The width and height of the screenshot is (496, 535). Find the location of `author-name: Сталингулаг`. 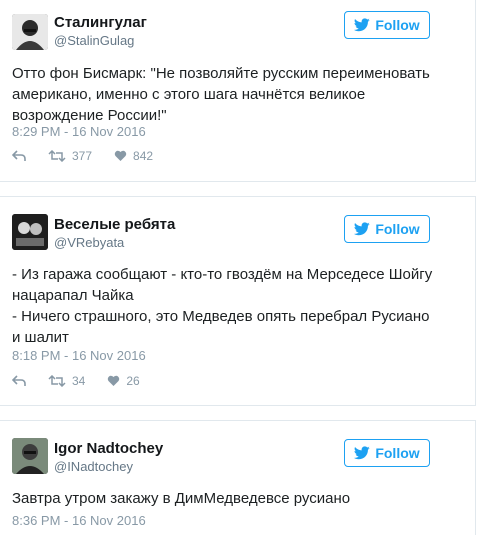

author-name: Сталингулаг is located at coordinates (100, 22).